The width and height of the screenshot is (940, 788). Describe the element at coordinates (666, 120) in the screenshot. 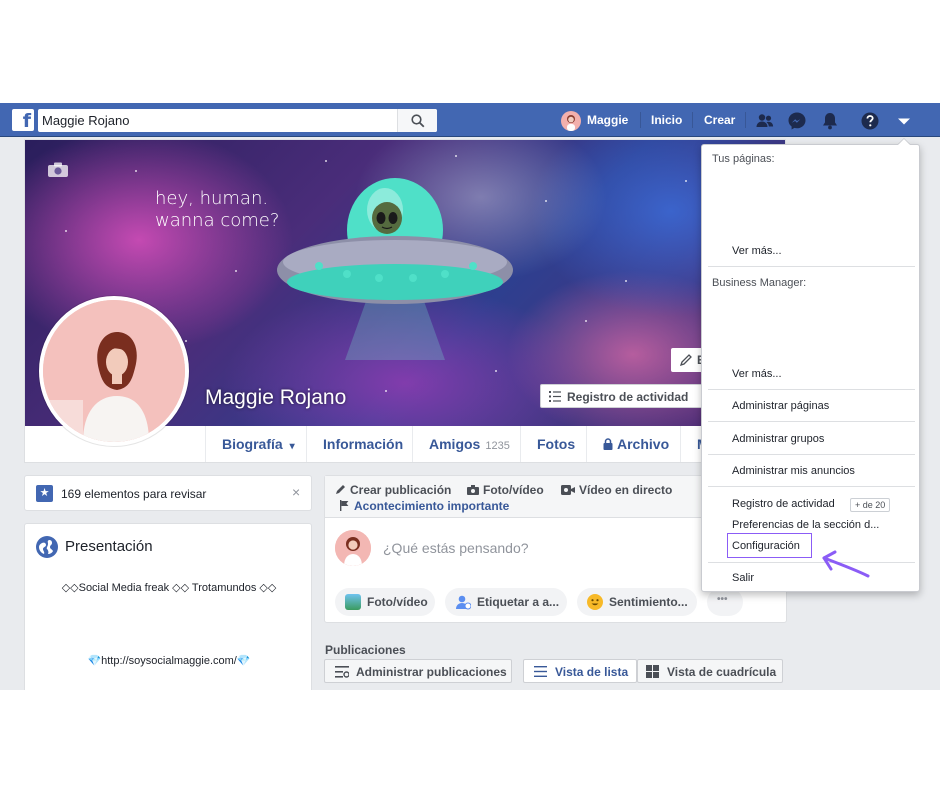

I see `nav-home-link: Inicio` at that location.